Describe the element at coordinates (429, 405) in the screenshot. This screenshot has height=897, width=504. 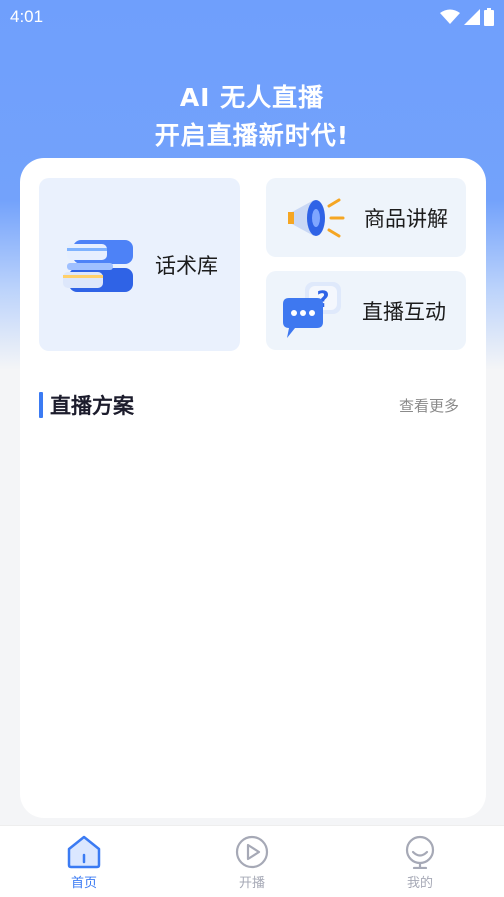
I see `see-more-link: 查看更多` at that location.